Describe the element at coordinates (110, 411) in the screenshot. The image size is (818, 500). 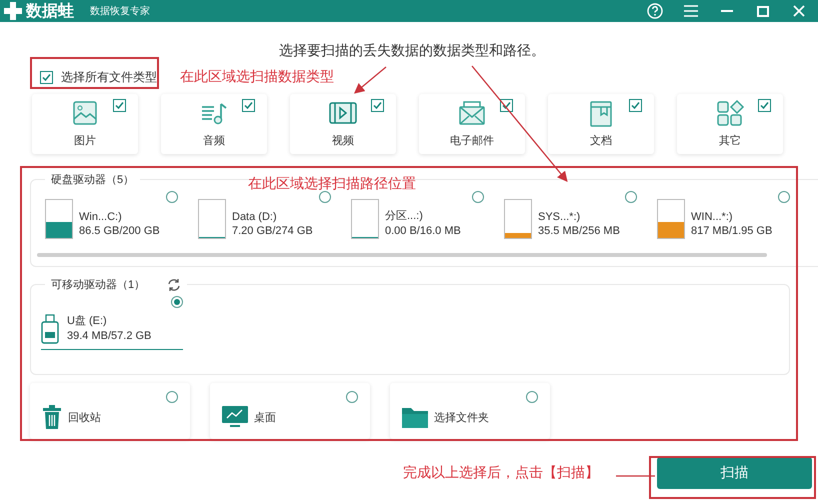
I see `location-card: 回收站` at that location.